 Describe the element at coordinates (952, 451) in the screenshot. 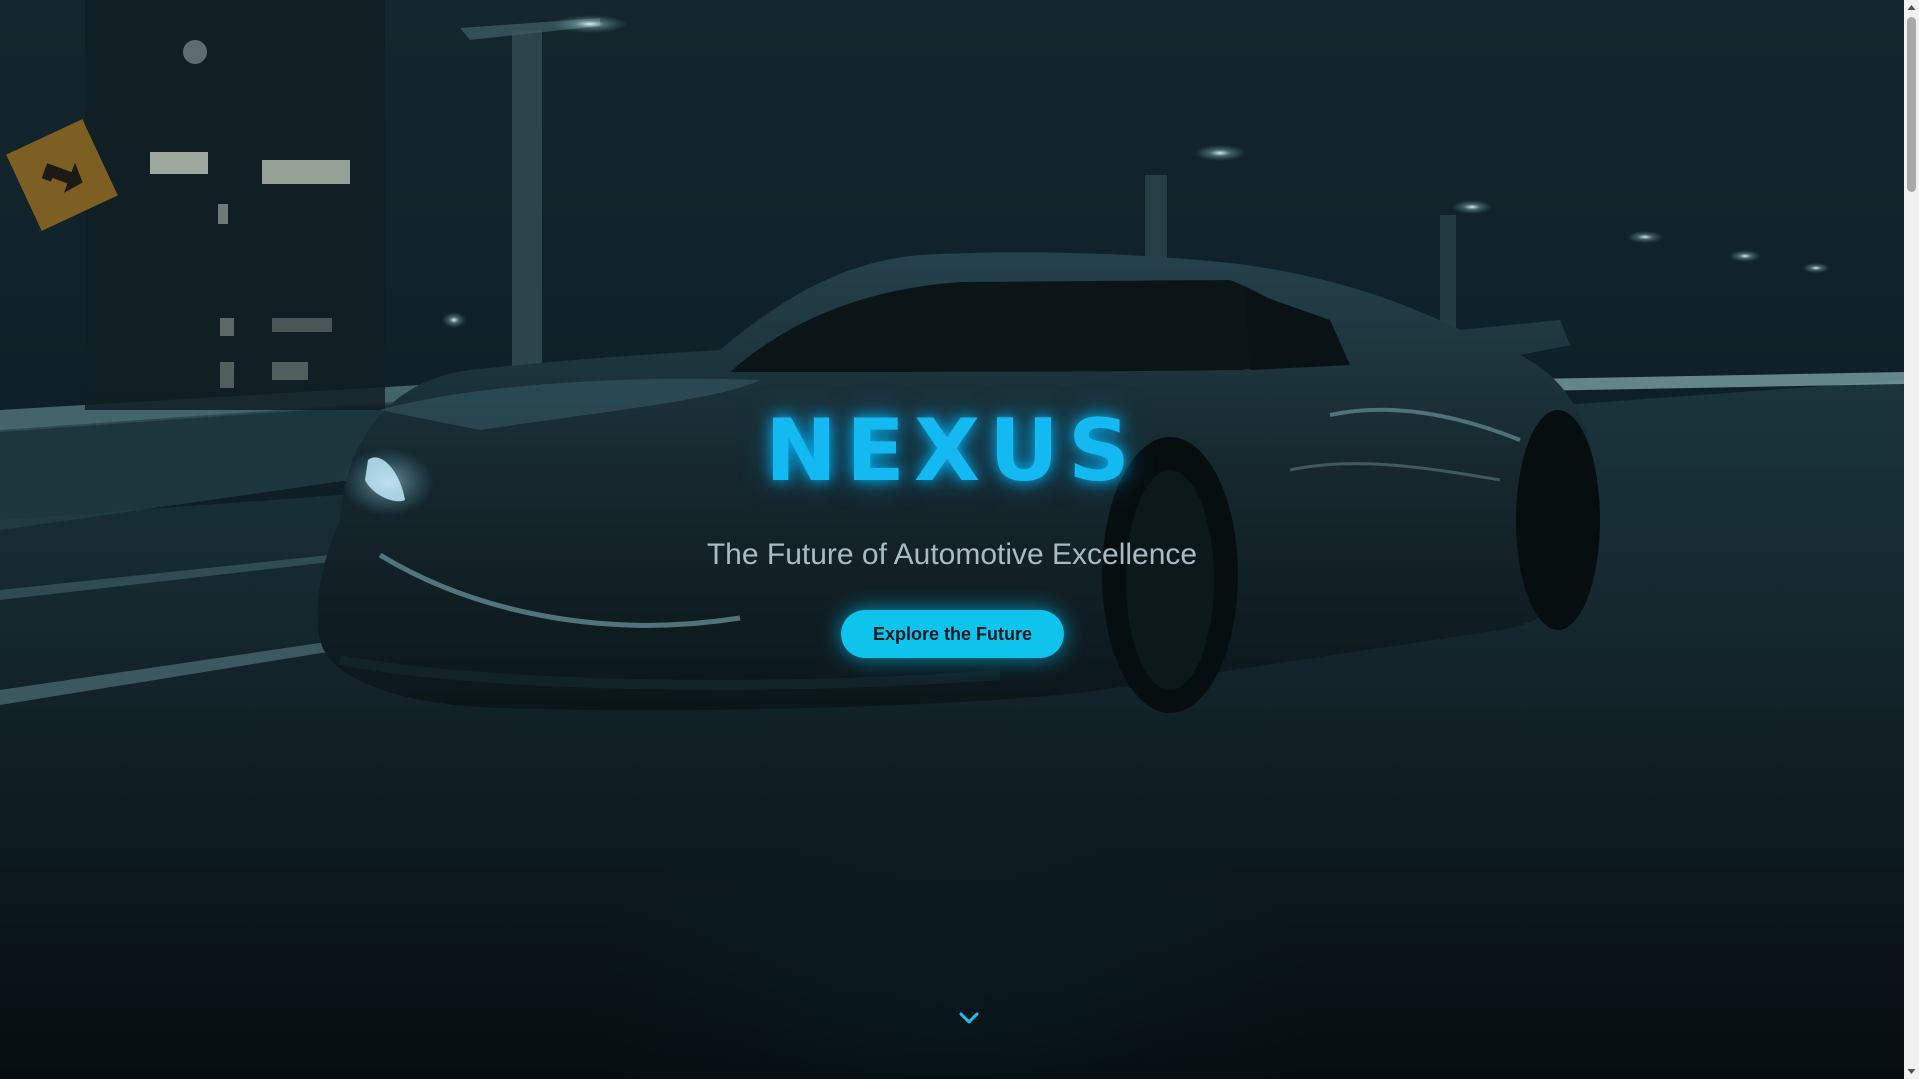

I see `brand-title: NEXUS` at that location.